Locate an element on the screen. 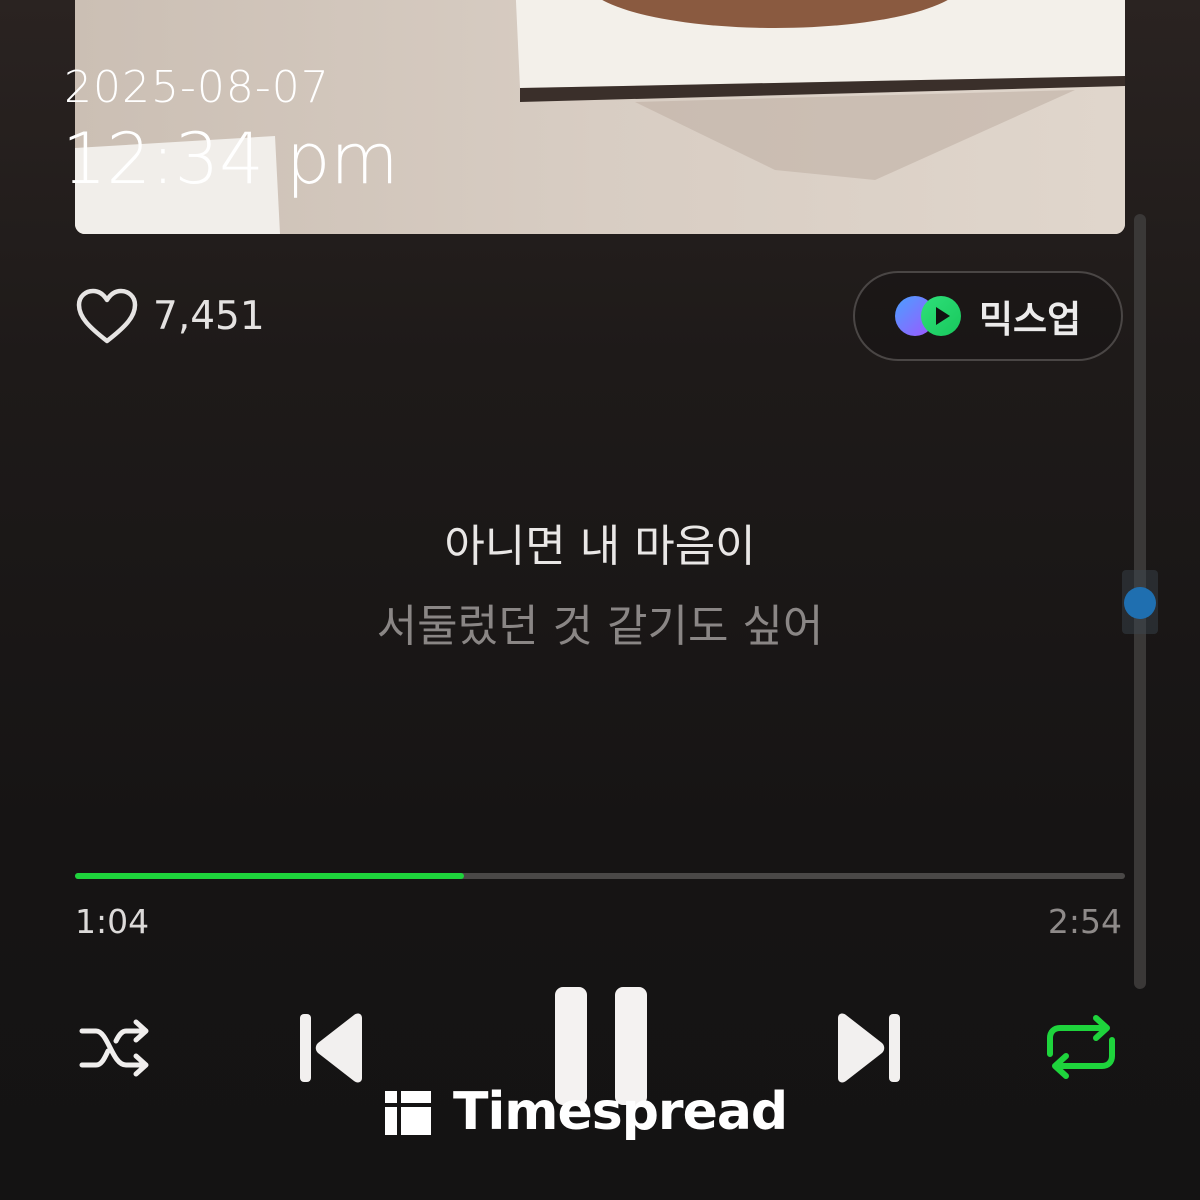  lyric-next-line: 서둘렀던 것 같기도 싶어 is located at coordinates (600, 622).